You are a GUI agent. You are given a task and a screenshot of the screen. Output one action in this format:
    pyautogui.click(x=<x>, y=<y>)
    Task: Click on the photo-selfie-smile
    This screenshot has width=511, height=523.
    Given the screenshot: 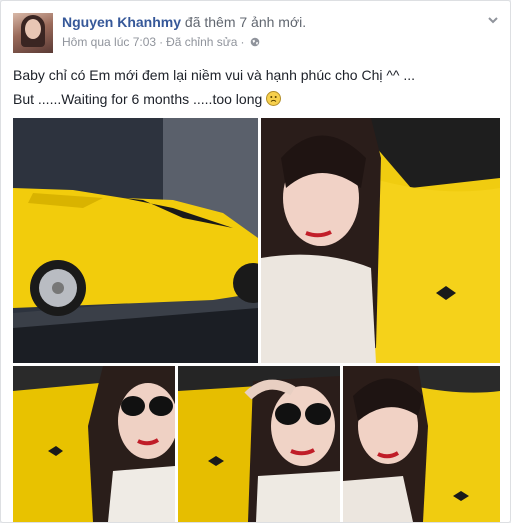 What is the action you would take?
    pyautogui.click(x=421, y=444)
    